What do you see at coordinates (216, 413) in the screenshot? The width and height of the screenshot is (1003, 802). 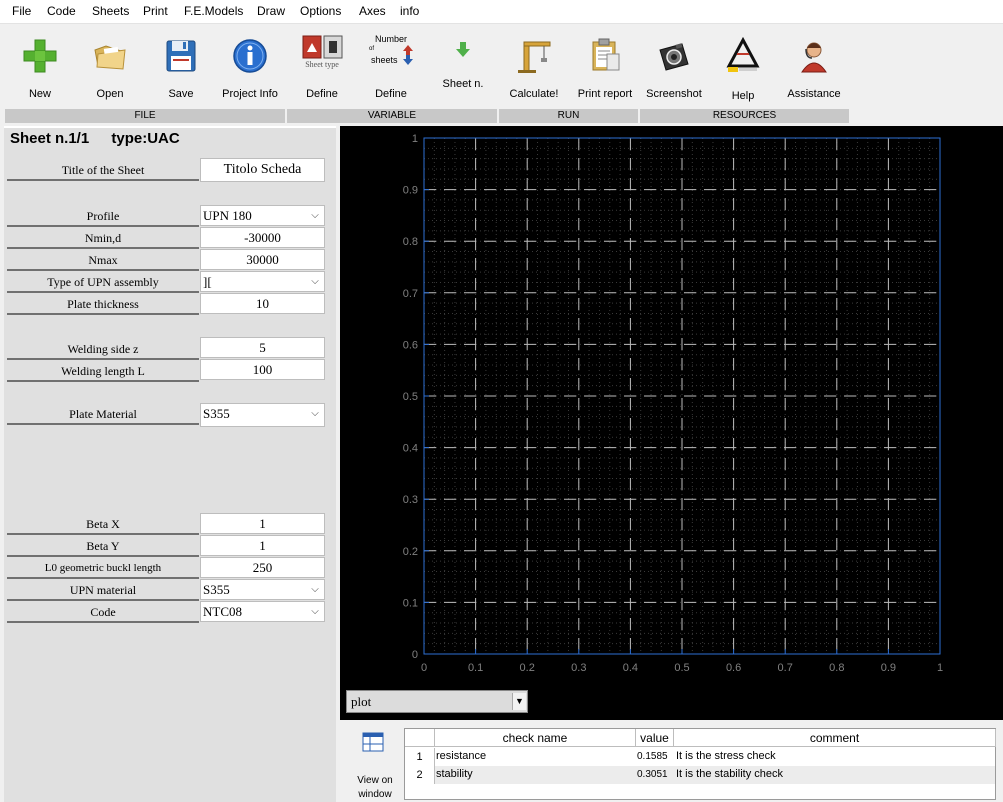 I see `plate-material-value: S355` at bounding box center [216, 413].